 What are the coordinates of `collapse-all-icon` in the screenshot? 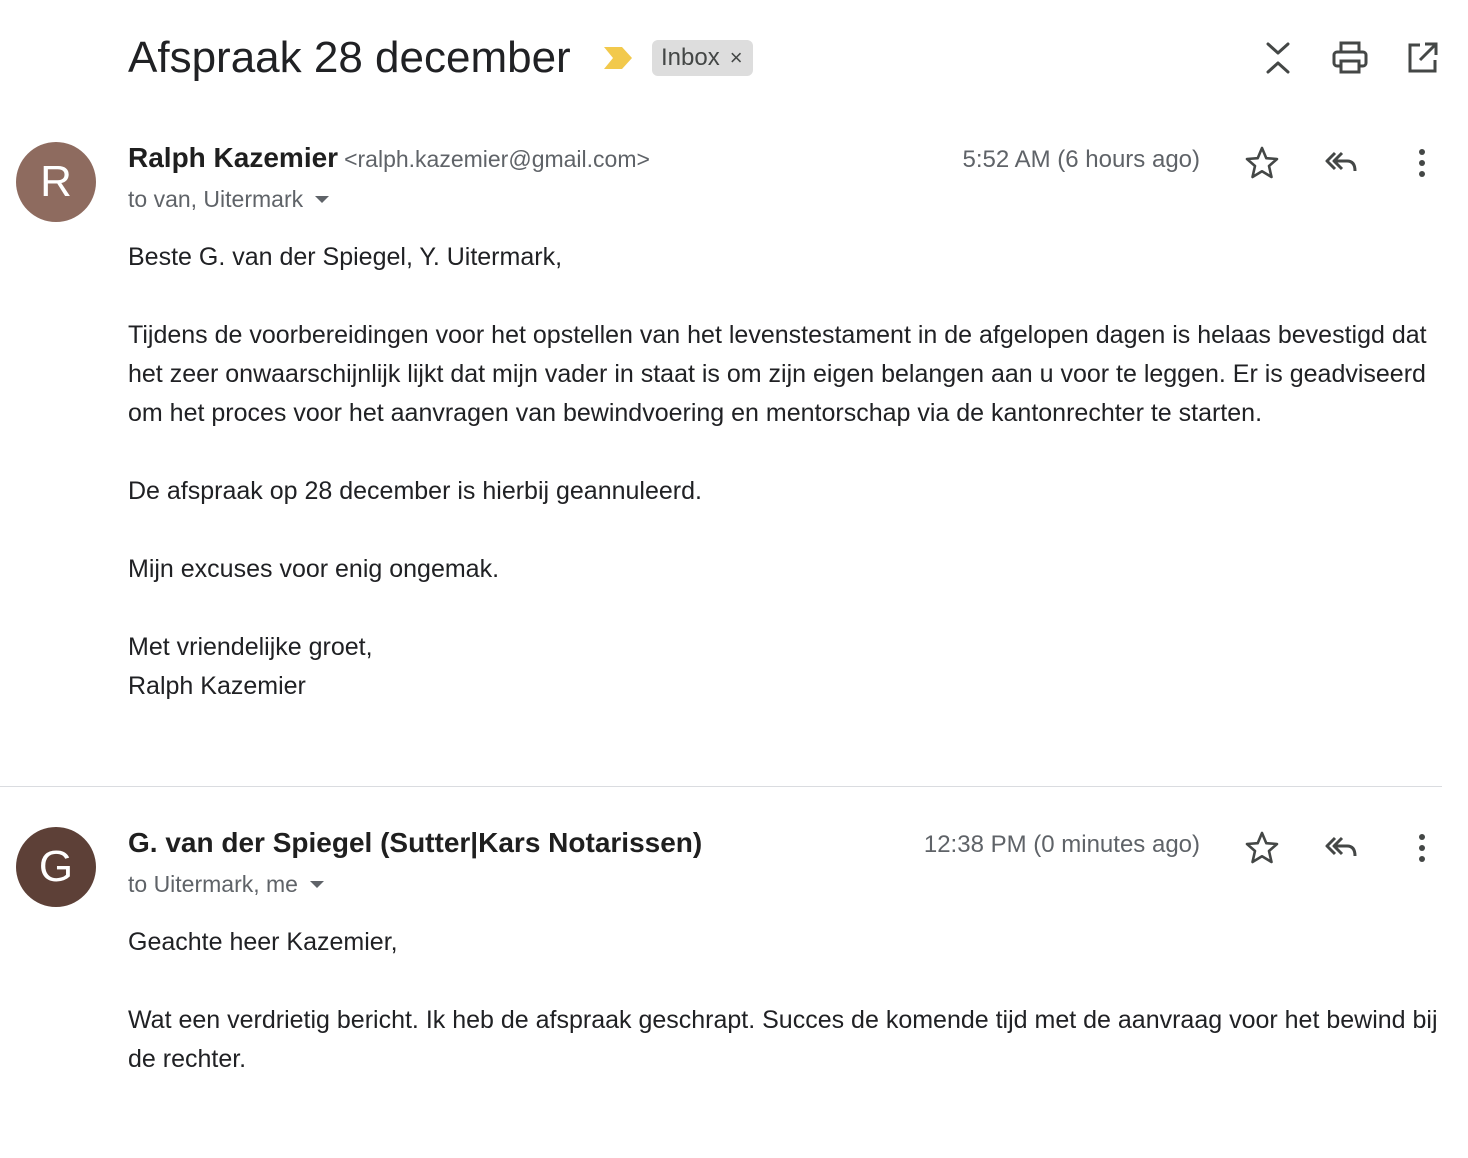 It's located at (1278, 58).